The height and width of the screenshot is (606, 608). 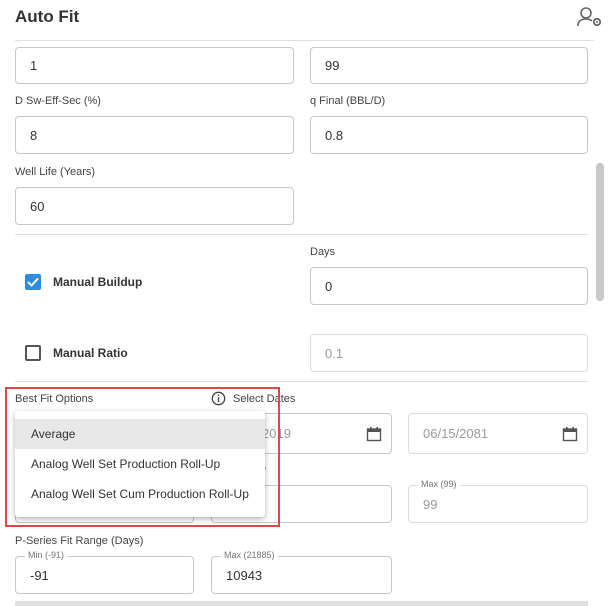 I want to click on p-series-min-field: -91, so click(x=104, y=575).